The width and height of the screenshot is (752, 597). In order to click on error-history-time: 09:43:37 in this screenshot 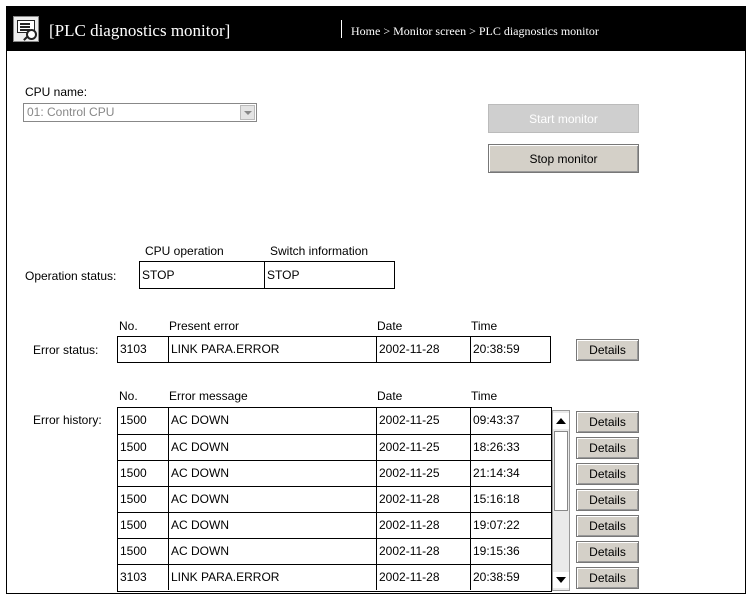, I will do `click(510, 421)`.